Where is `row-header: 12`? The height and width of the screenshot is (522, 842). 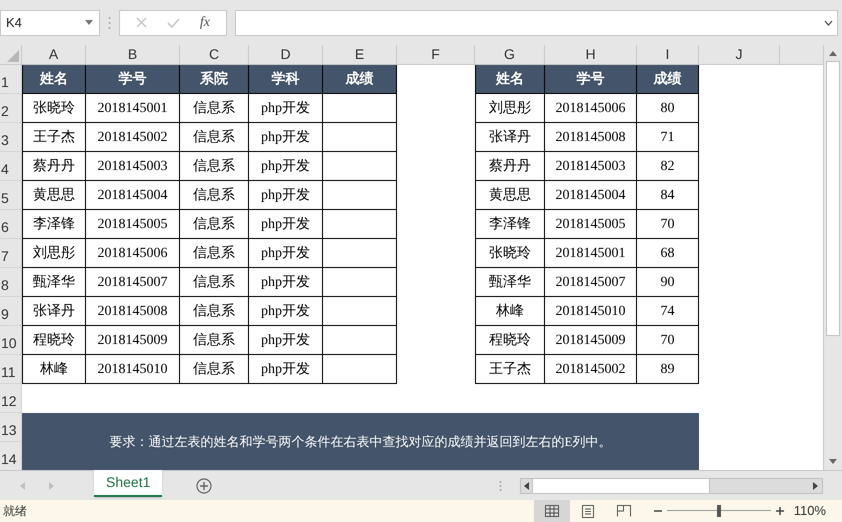 row-header: 12 is located at coordinates (11, 398).